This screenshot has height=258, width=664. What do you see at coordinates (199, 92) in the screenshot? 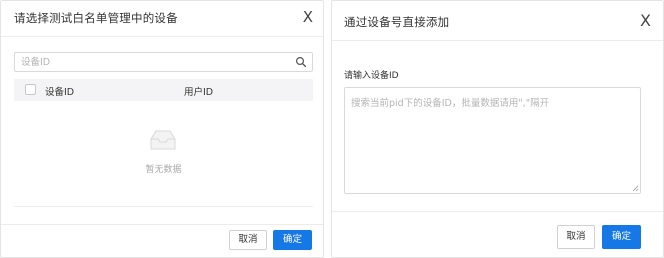
I see `column-header-user-id: 用户ID` at bounding box center [199, 92].